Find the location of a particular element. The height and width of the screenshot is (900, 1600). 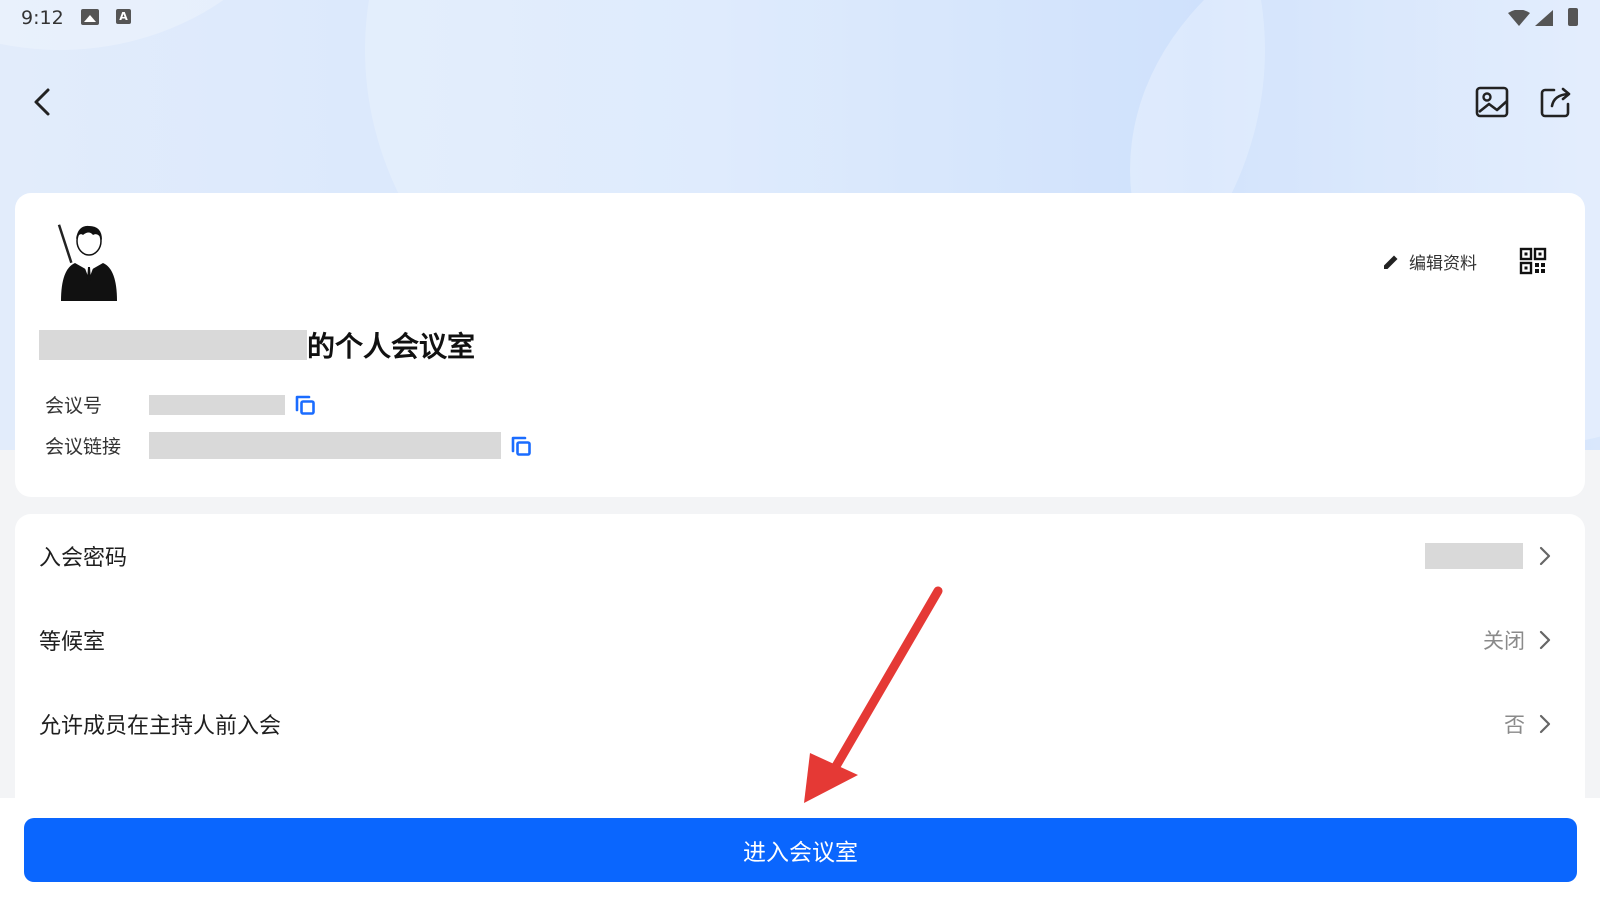

redacted-meeting-id is located at coordinates (217, 404).